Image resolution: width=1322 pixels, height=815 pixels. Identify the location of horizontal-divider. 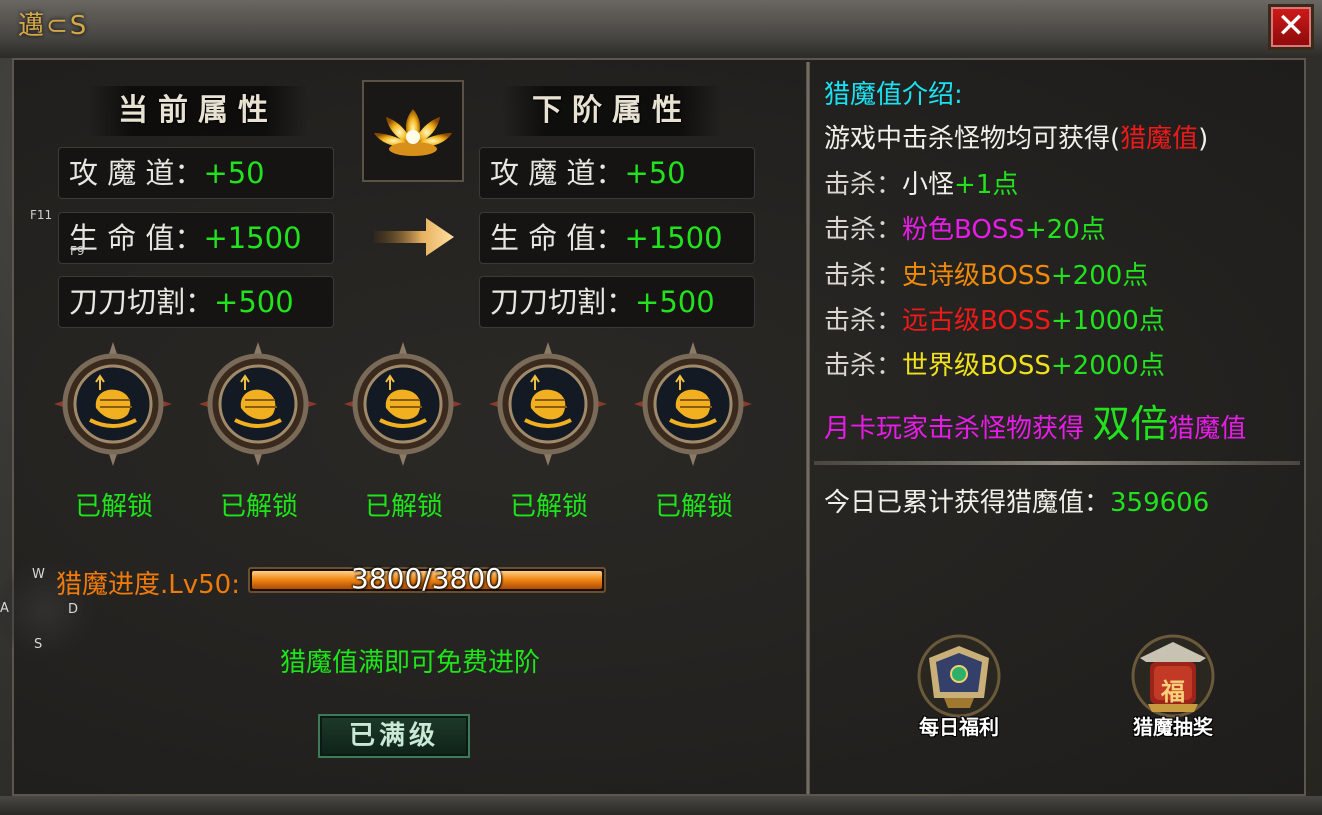
(1057, 463).